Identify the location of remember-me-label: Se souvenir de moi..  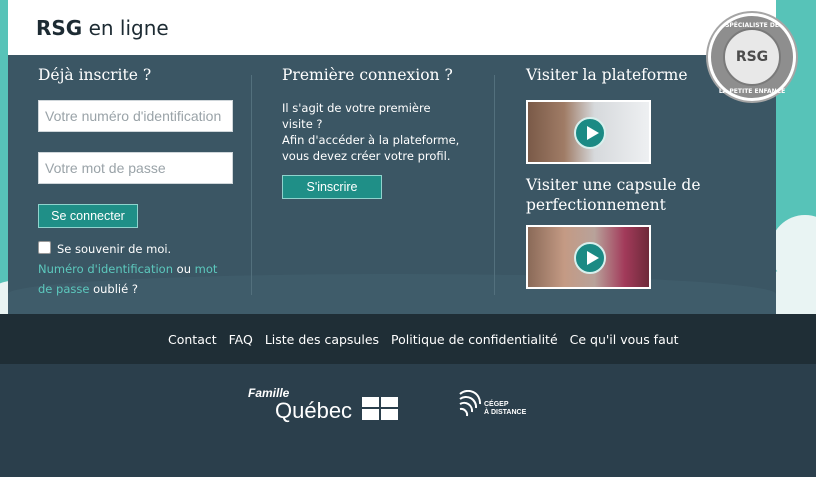
(114, 249).